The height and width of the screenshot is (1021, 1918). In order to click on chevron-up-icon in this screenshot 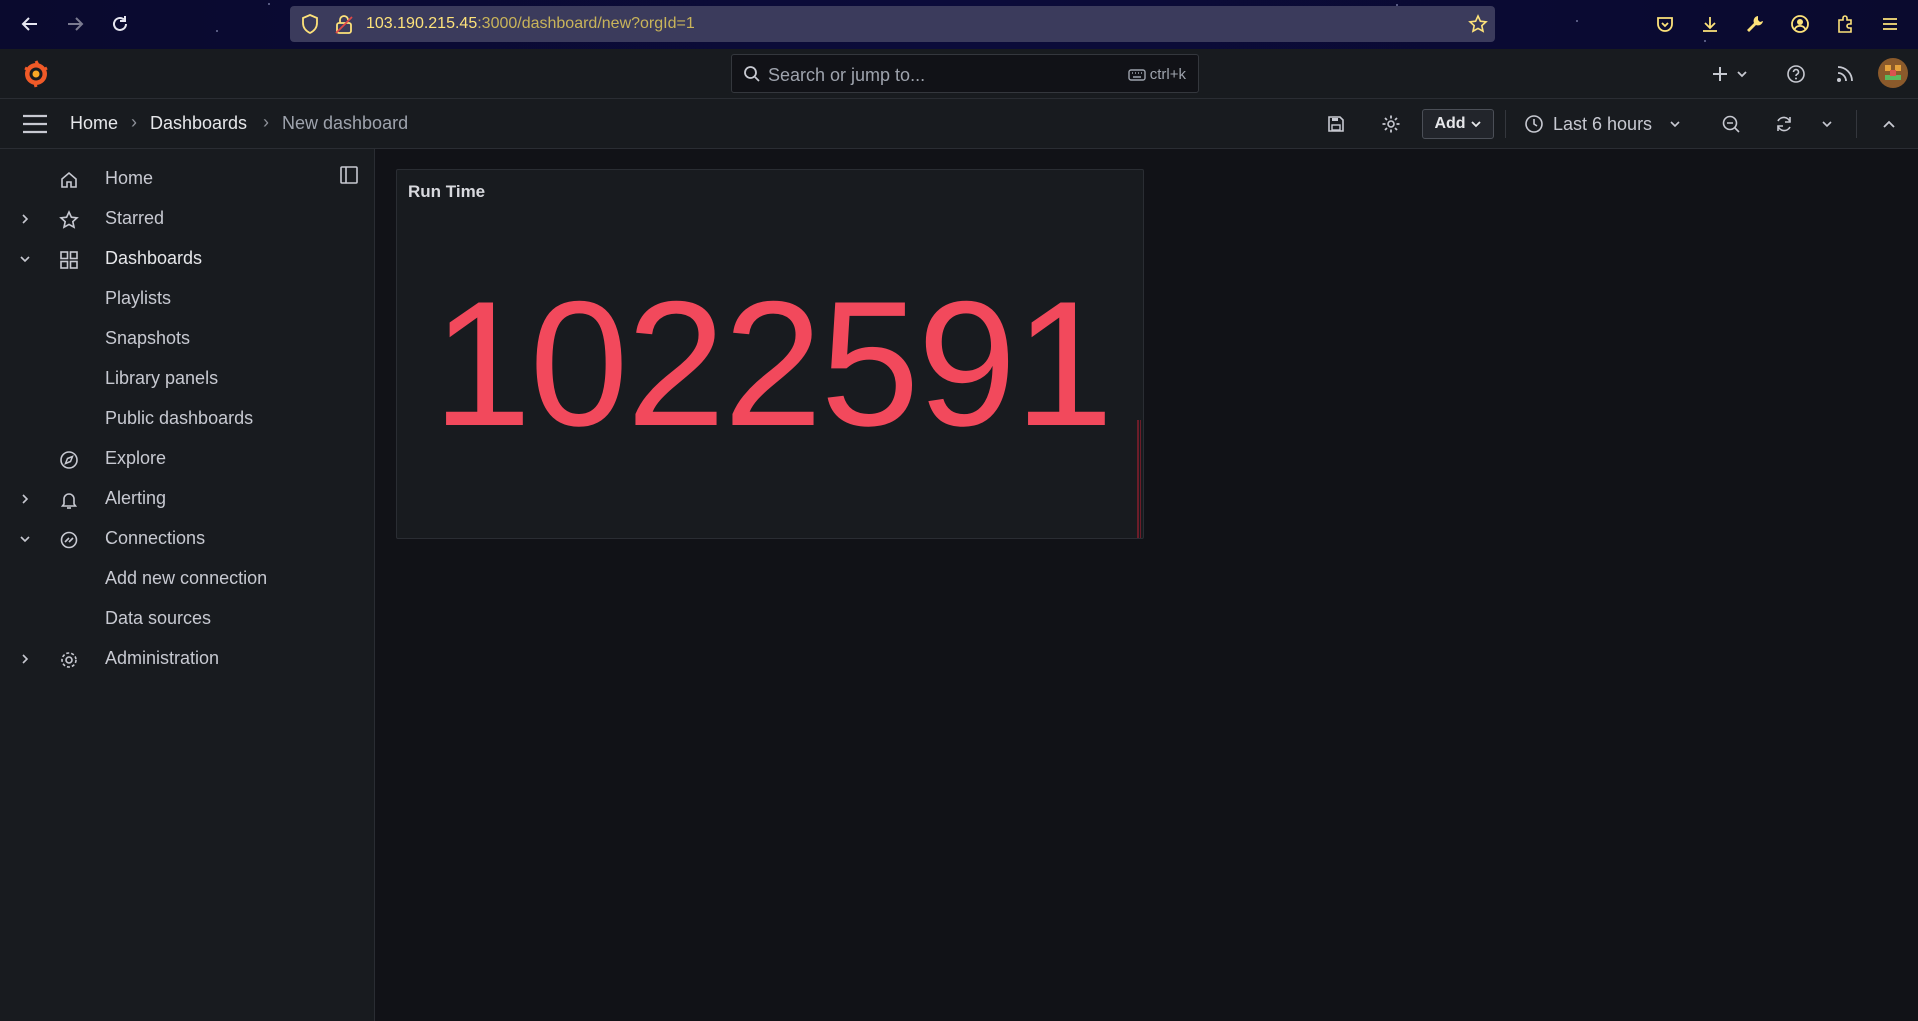, I will do `click(1889, 124)`.